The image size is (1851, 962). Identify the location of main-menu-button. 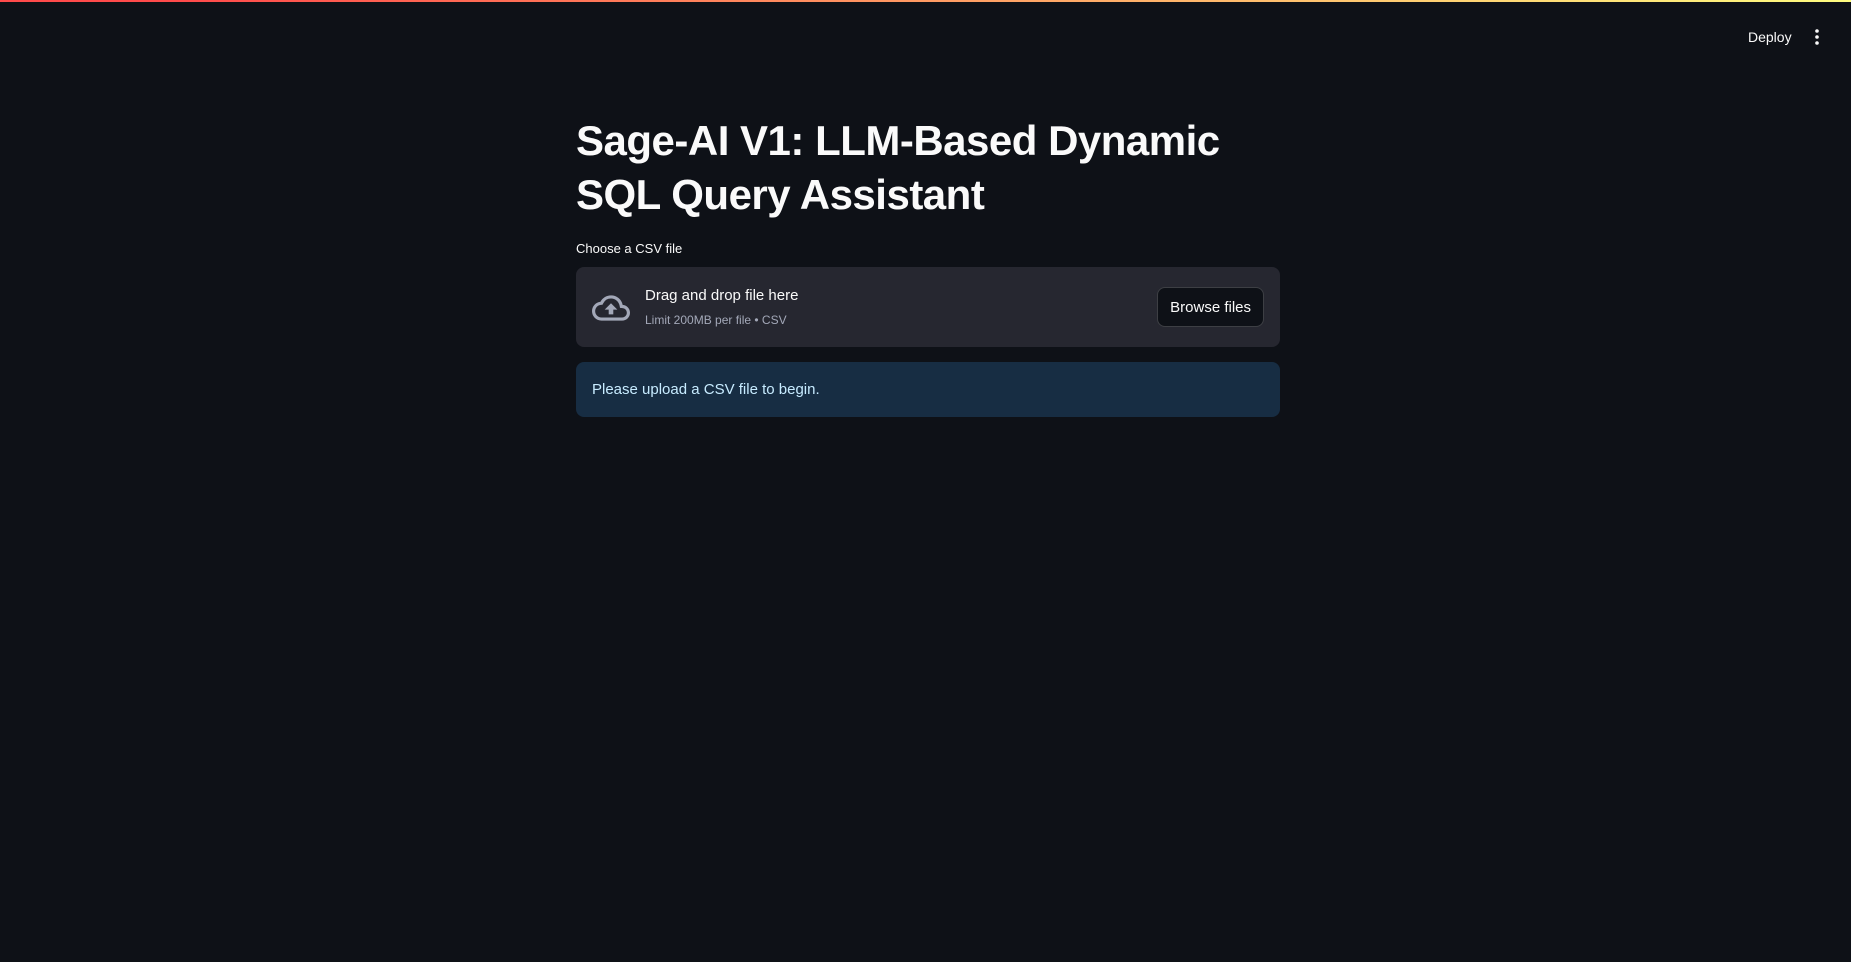
(1817, 37).